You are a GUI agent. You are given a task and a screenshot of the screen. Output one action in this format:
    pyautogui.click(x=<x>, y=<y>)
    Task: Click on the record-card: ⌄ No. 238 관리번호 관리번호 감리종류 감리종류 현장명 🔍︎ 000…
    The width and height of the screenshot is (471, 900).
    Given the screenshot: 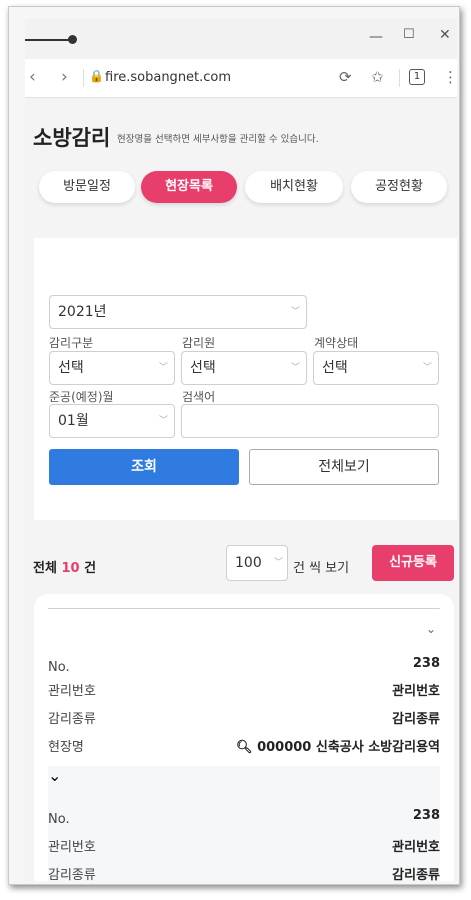 What is the action you would take?
    pyautogui.click(x=244, y=690)
    